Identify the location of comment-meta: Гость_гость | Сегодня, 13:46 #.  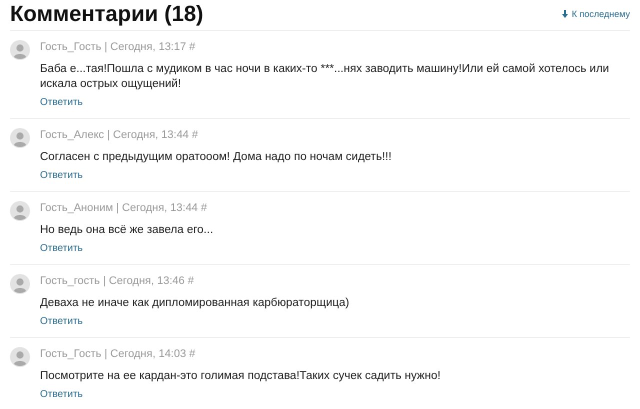
(117, 281).